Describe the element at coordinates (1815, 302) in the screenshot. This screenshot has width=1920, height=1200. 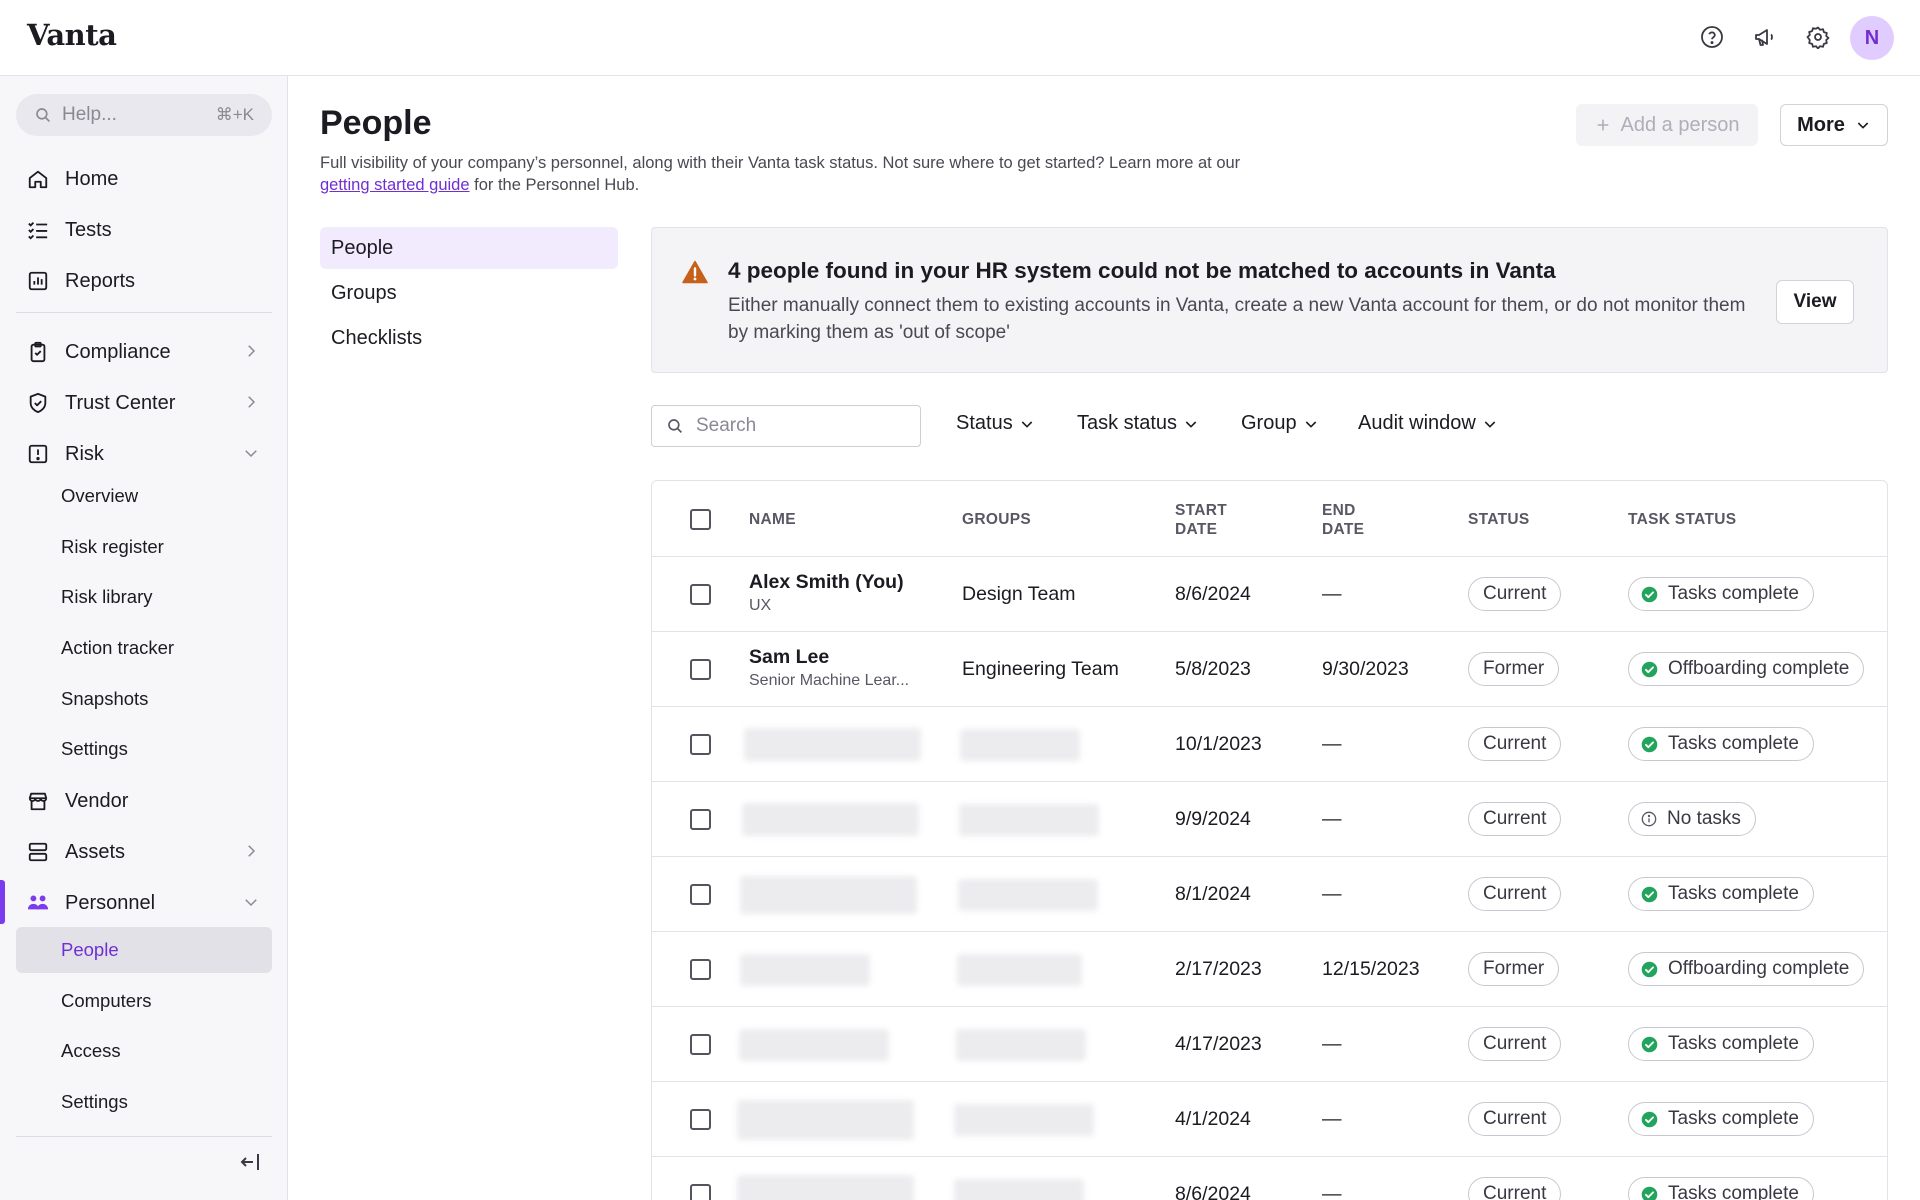
I see `view-button: View` at that location.